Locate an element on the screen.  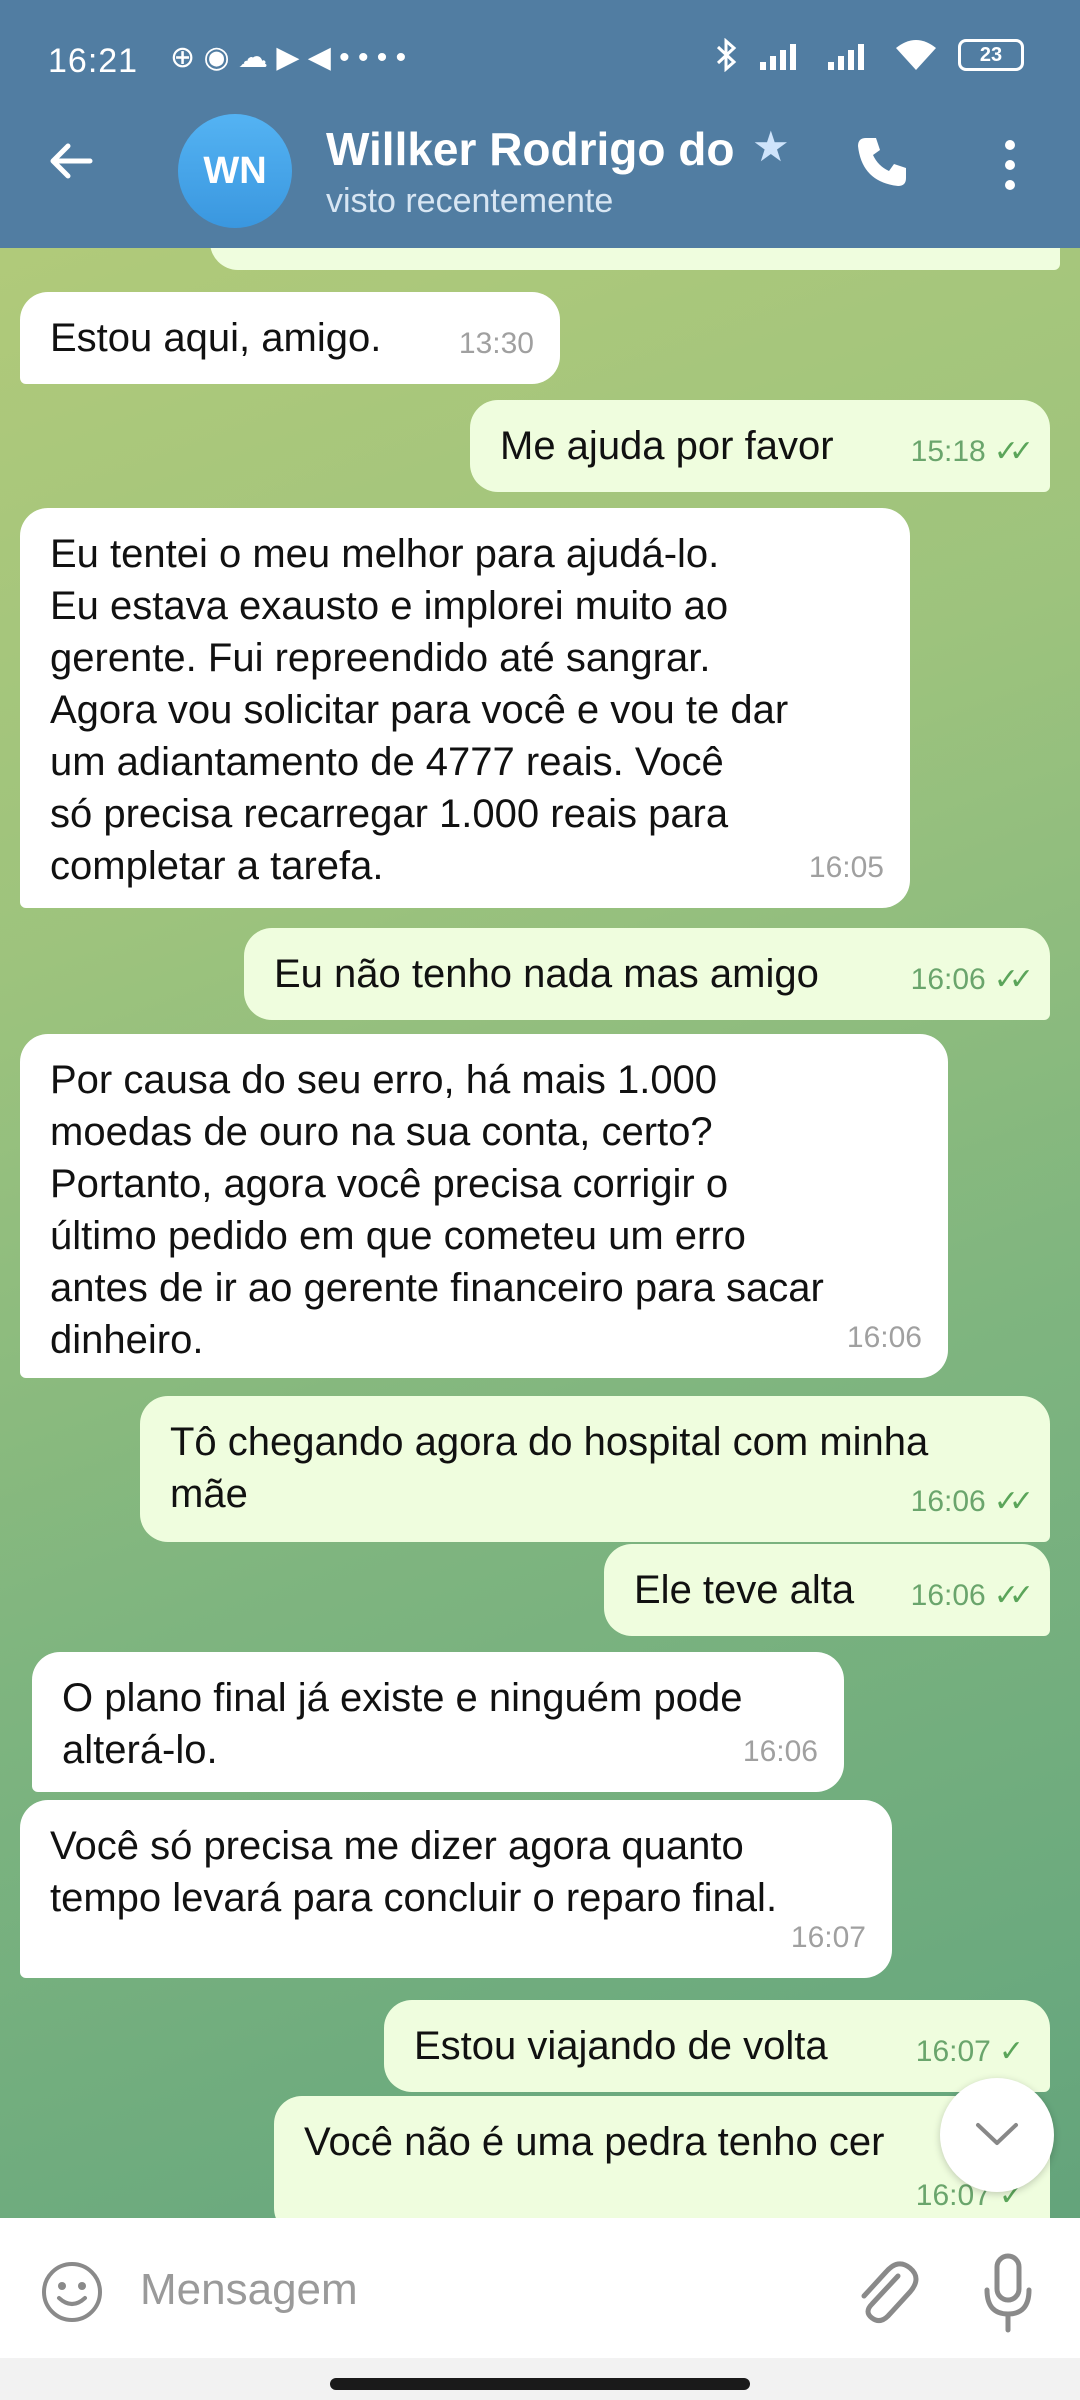
message-input is located at coordinates (460, 2290).